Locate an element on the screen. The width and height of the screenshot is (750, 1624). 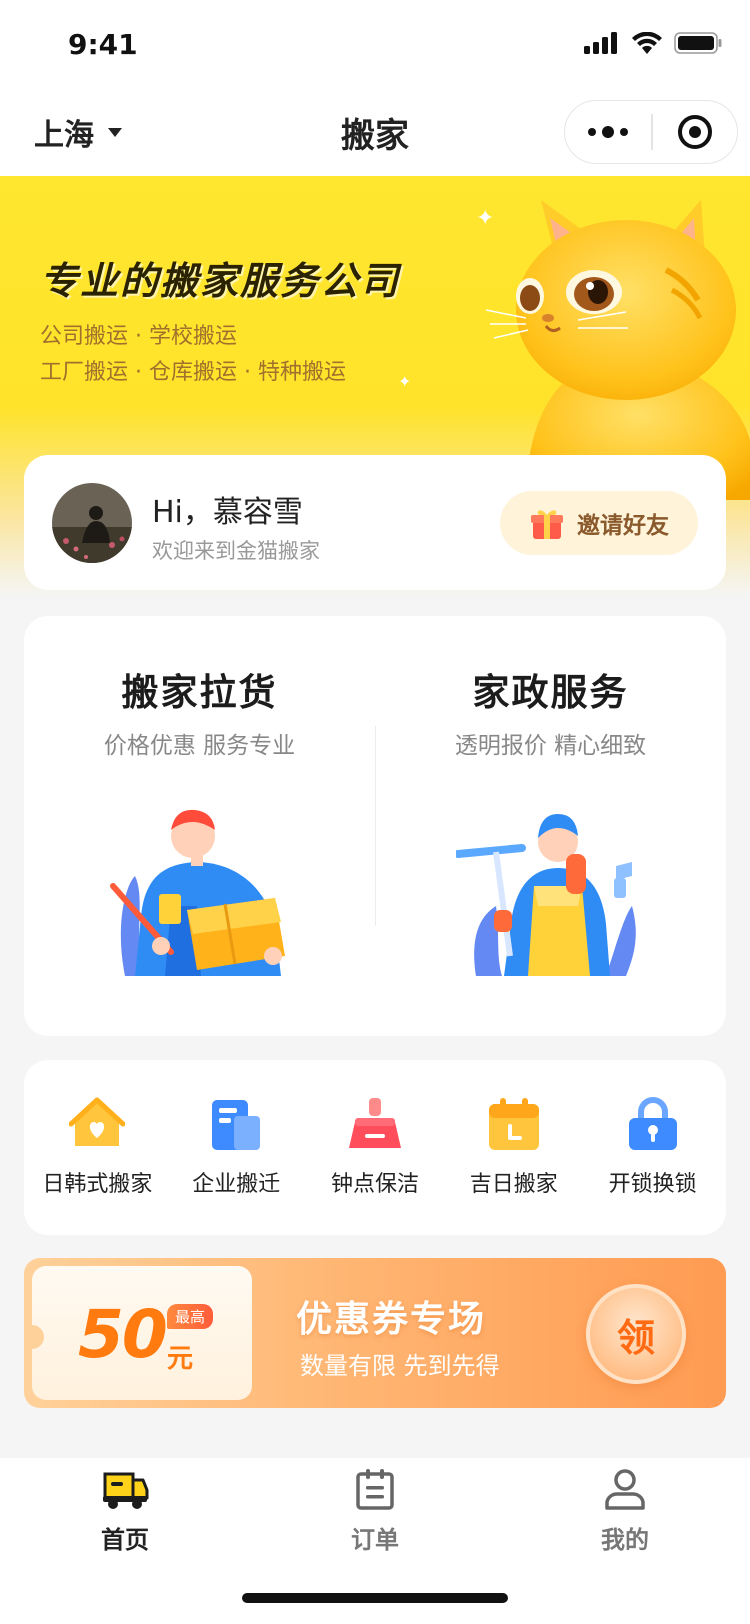
quick-item-hourly-cleaning: 钟点保洁 is located at coordinates (375, 1147).